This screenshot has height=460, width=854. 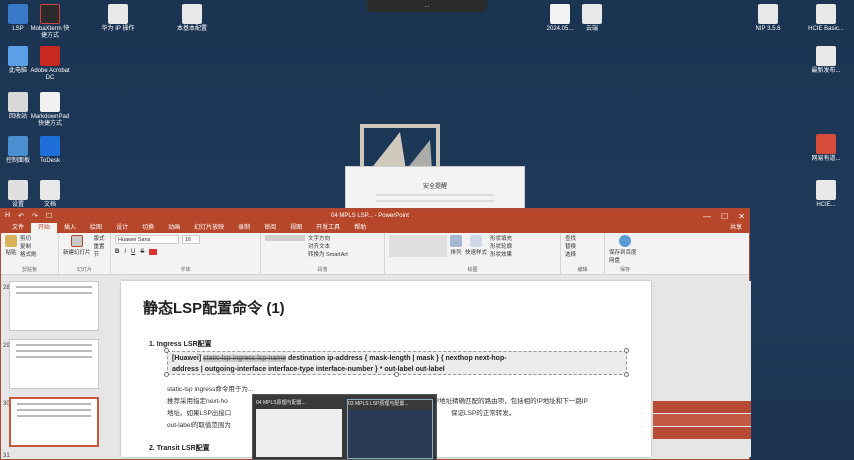 I want to click on tab-file: 文件, so click(x=18, y=228).